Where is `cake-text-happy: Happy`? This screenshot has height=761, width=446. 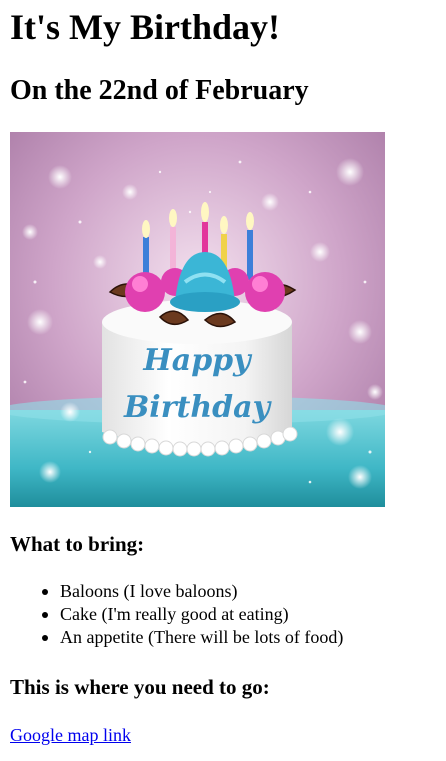 cake-text-happy: Happy is located at coordinates (197, 360).